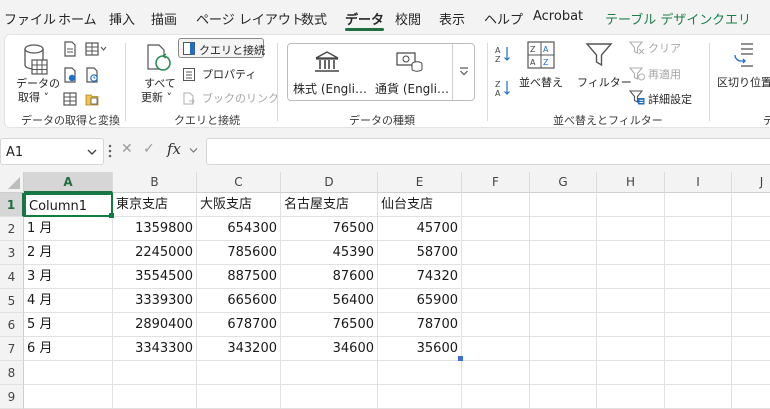  I want to click on cell-c4: 887500, so click(239, 277).